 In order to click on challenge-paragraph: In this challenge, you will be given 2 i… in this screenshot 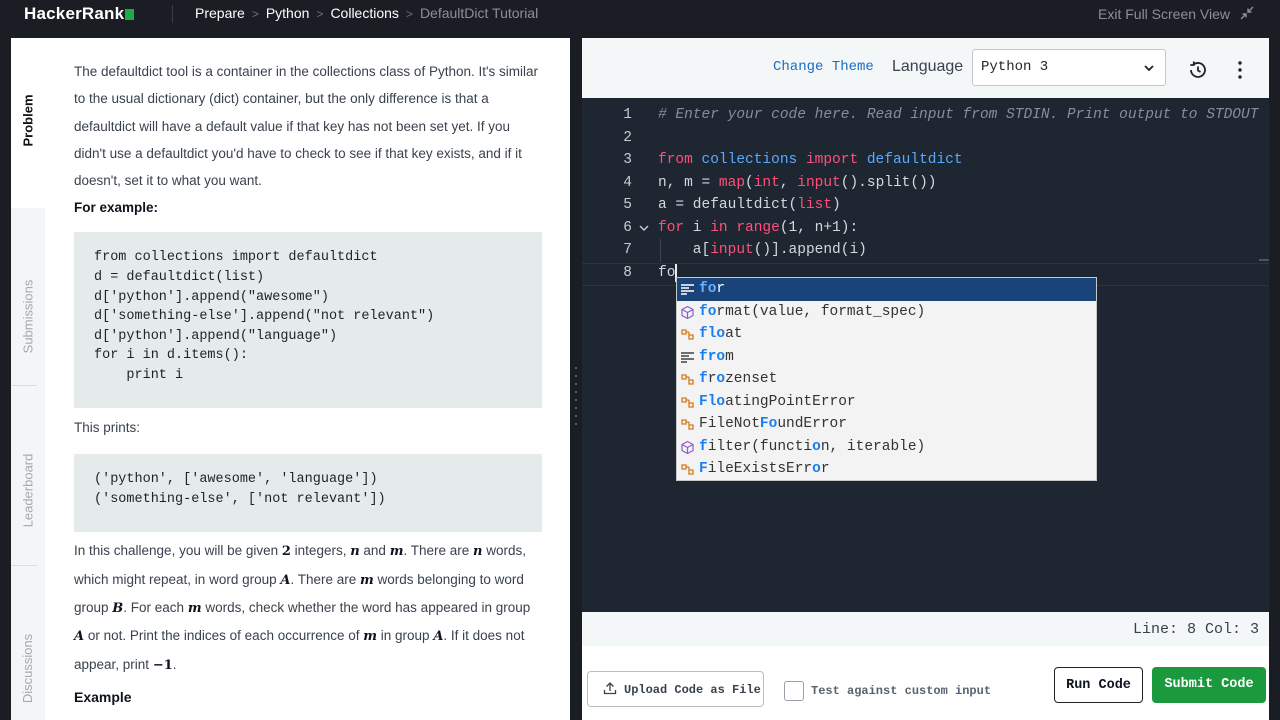, I will do `click(302, 608)`.